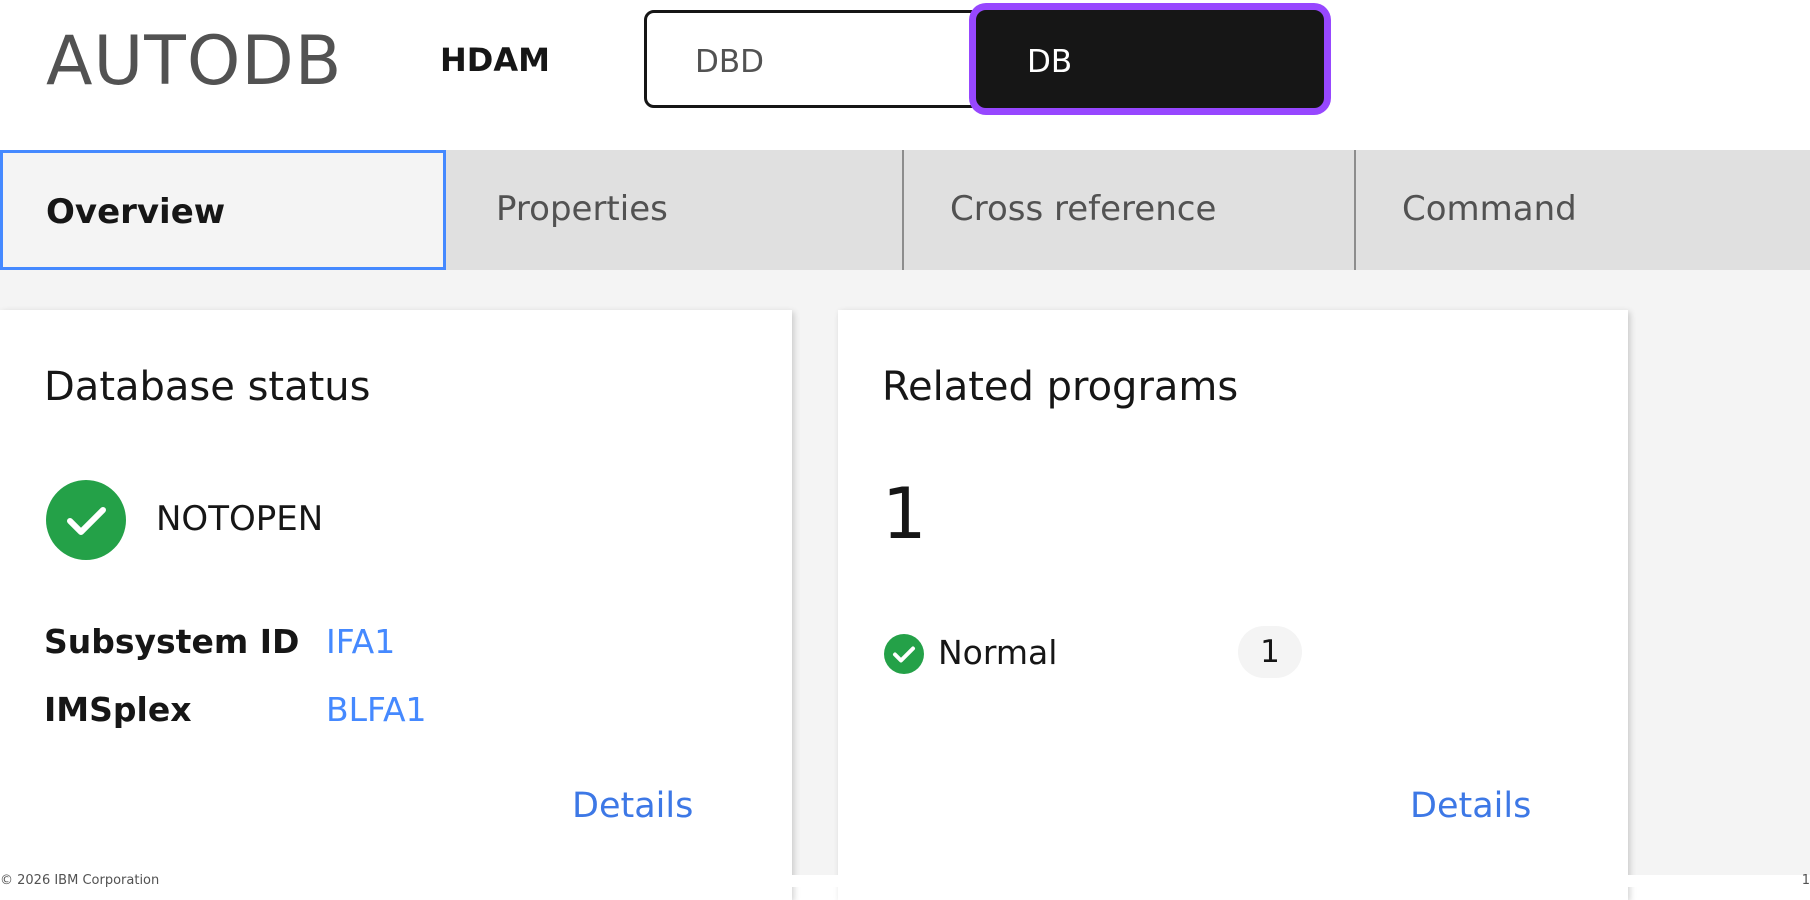 The height and width of the screenshot is (900, 1810). Describe the element at coordinates (904, 514) in the screenshot. I see `related-programs-count: 1` at that location.